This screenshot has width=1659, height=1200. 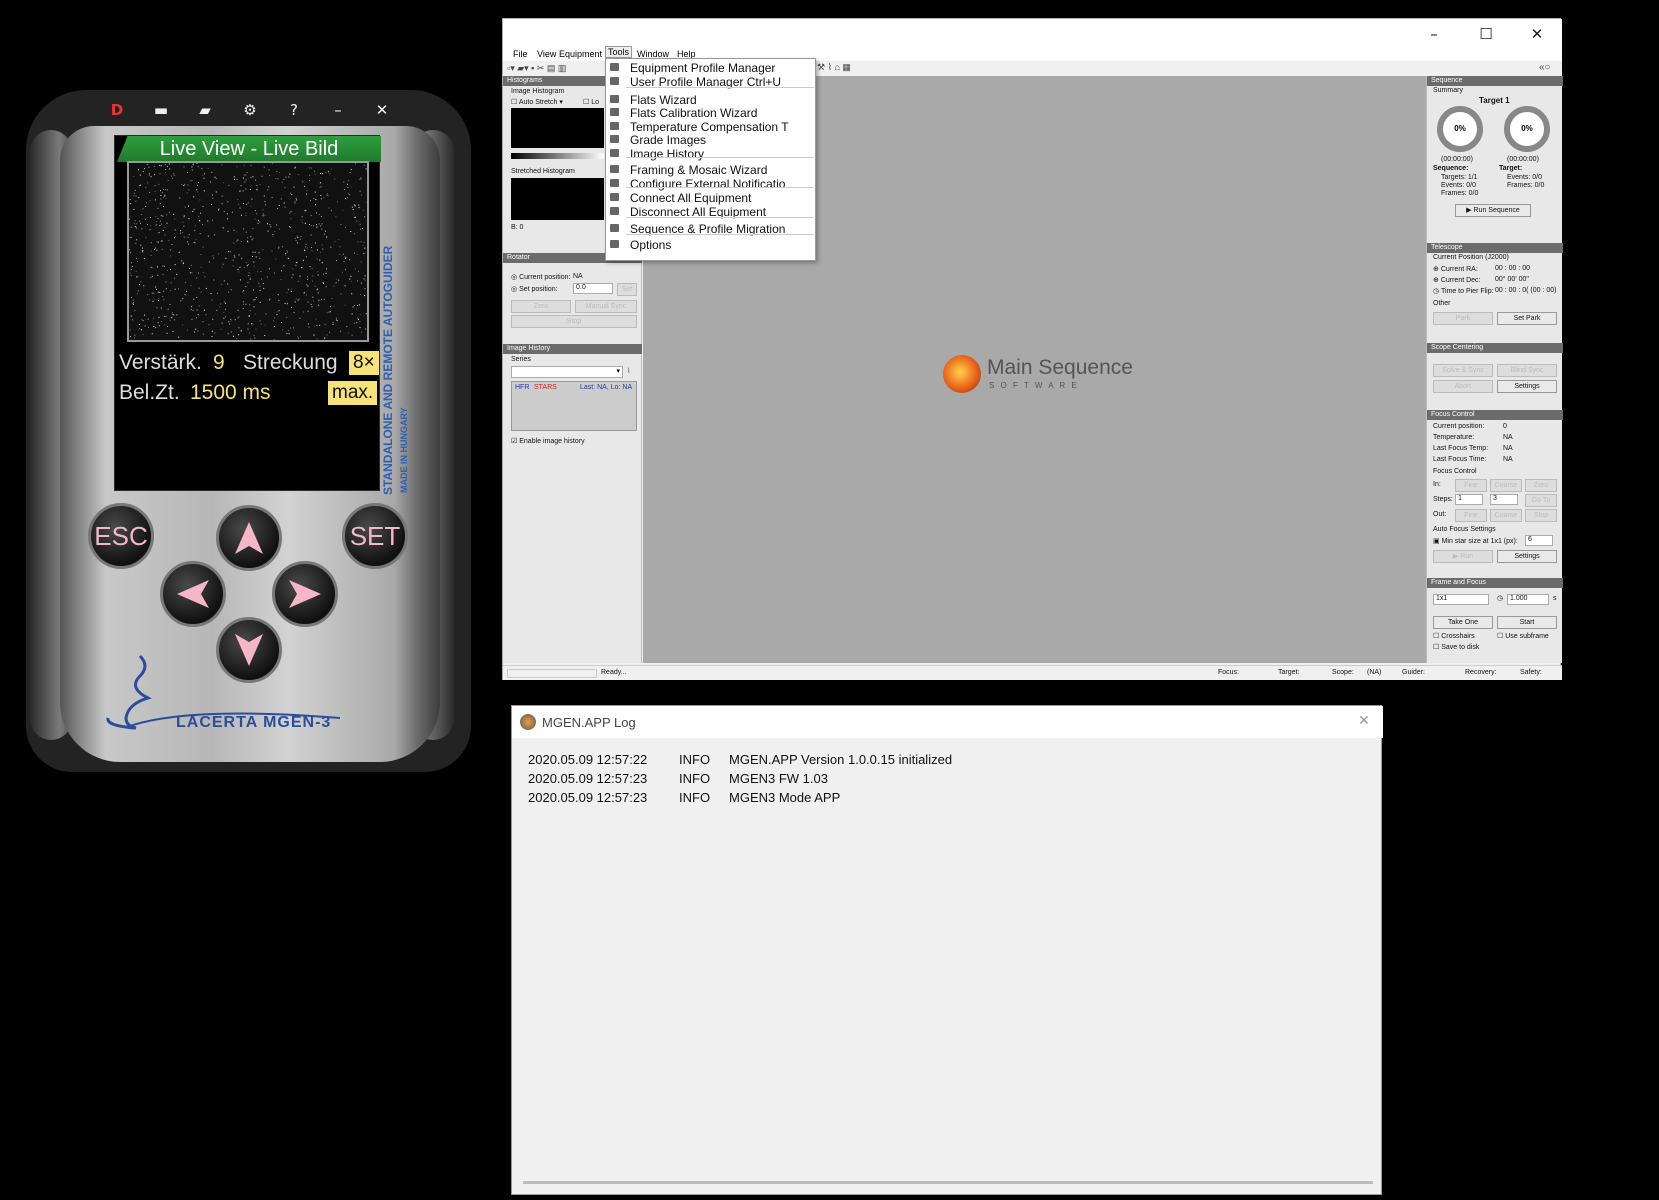 What do you see at coordinates (1508, 437) in the screenshot?
I see `focus-temp-value: NA` at bounding box center [1508, 437].